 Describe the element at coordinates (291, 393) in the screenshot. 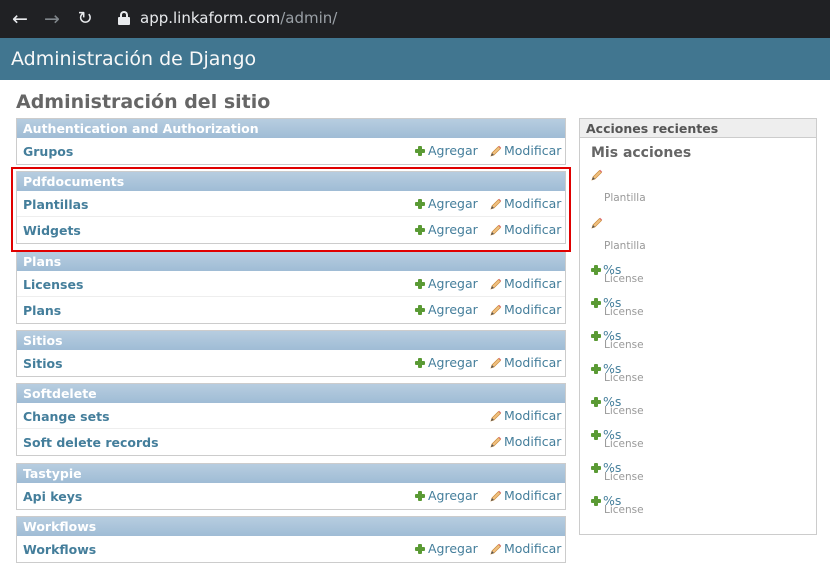

I see `module-caption: Softdelete` at that location.